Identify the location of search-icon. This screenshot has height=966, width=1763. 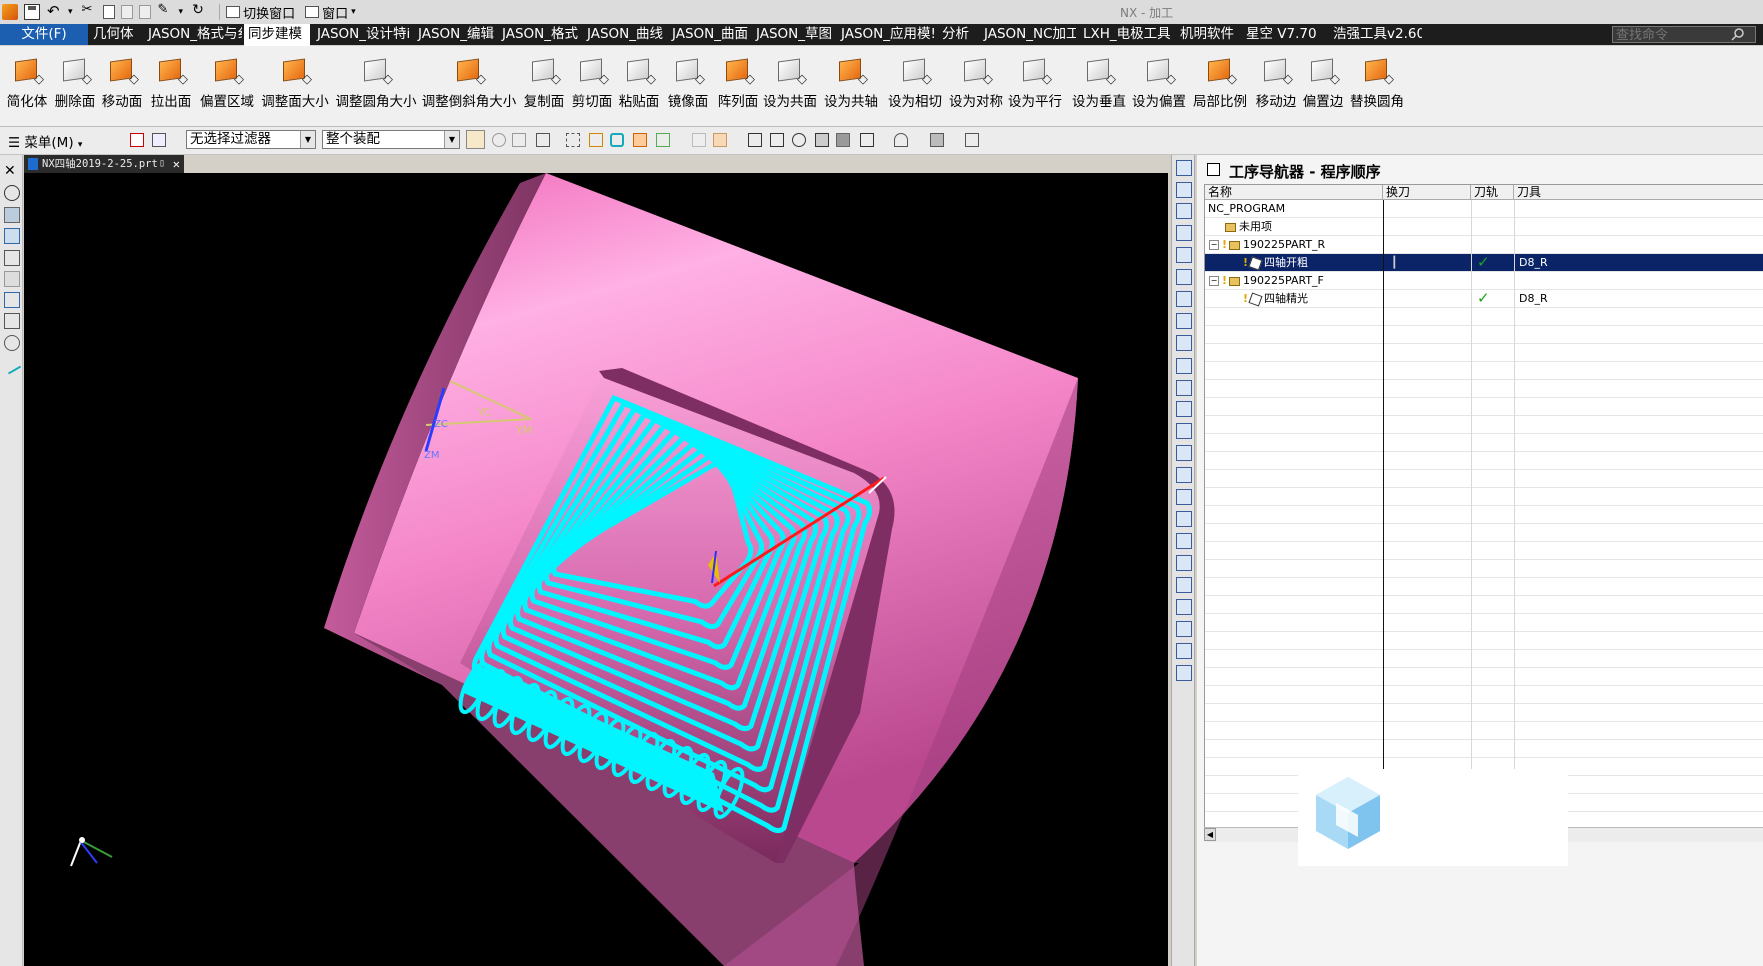
(1738, 34).